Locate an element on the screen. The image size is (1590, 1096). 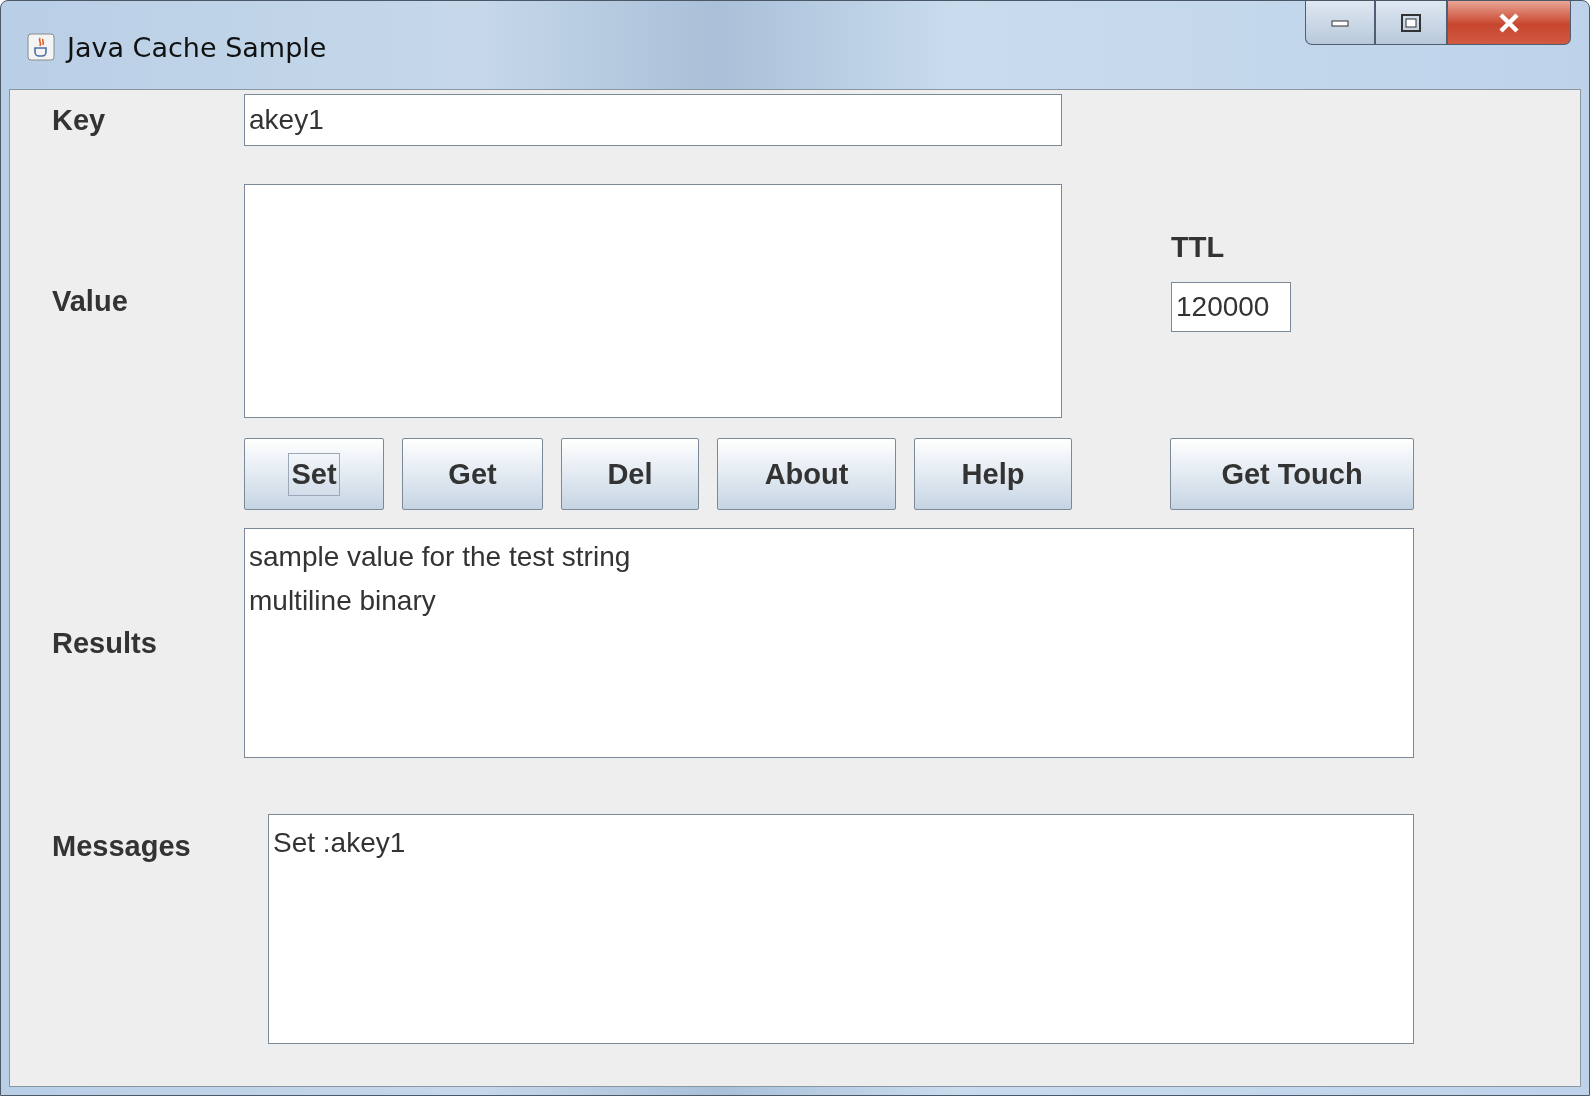
key-label: Key is located at coordinates (79, 120).